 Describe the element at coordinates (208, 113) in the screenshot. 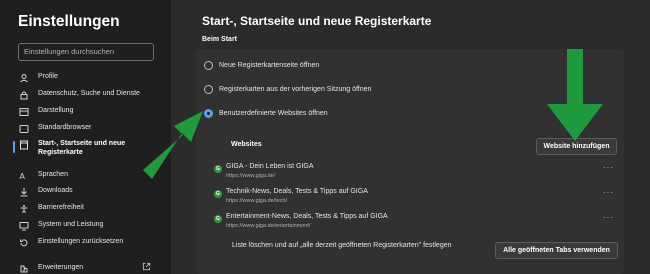

I see `radio-button-checked` at that location.